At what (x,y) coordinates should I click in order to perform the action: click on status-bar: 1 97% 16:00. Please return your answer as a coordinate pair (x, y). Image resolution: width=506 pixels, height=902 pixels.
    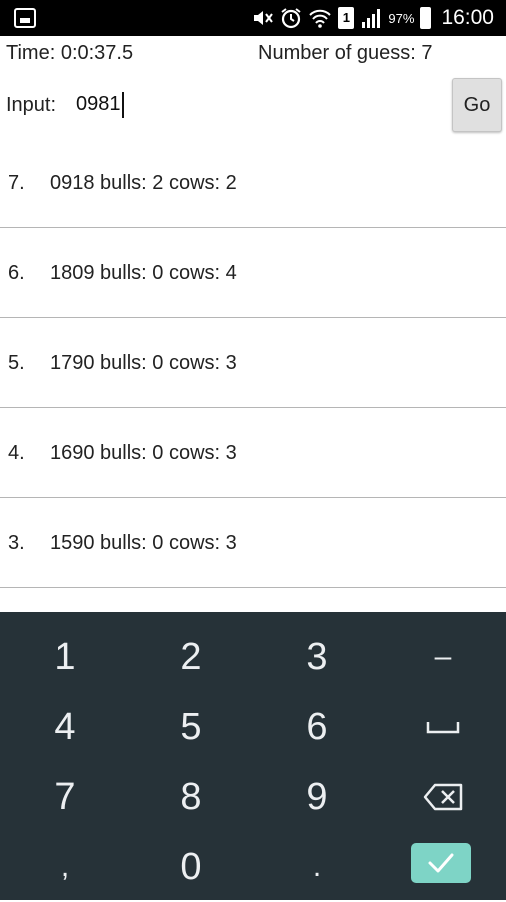
    Looking at the image, I should click on (253, 18).